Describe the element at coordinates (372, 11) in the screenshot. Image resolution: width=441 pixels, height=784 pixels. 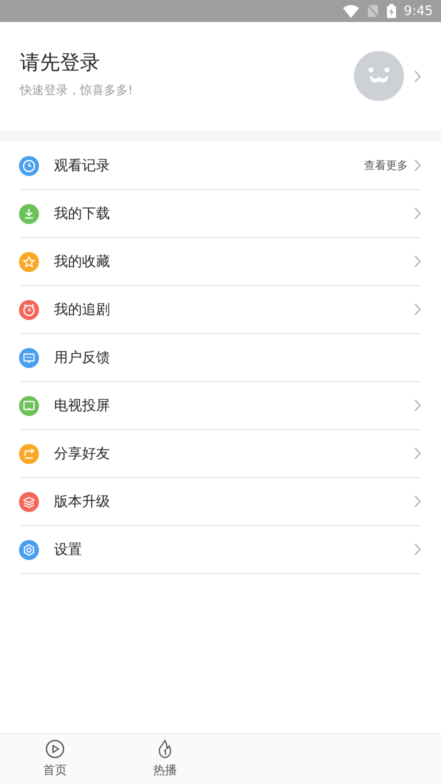
I see `no-sim-icon` at that location.